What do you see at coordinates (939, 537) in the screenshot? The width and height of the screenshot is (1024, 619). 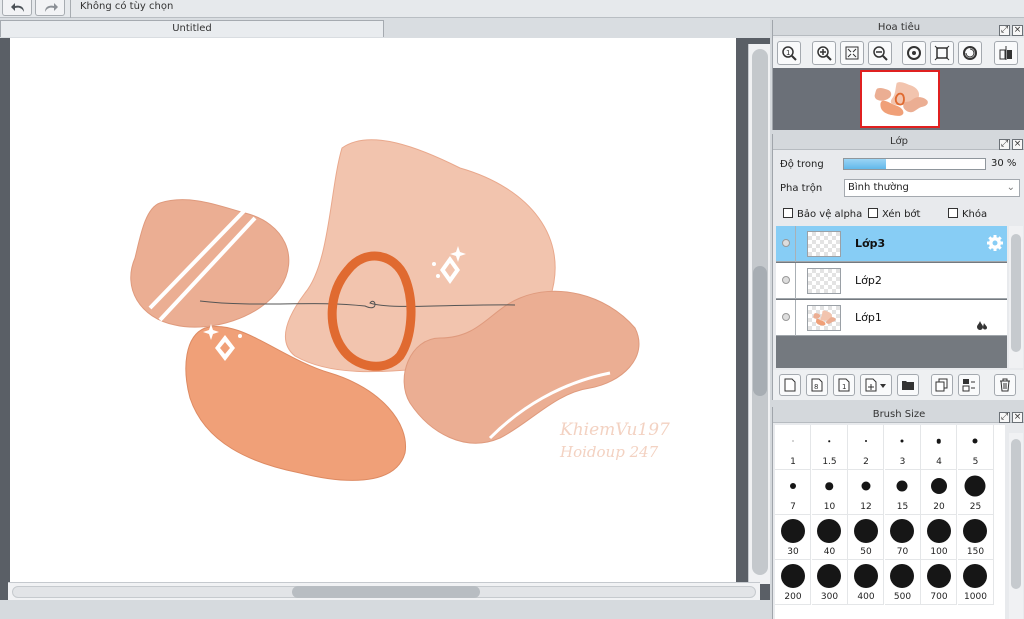 I see `brush-size-cell: 100` at bounding box center [939, 537].